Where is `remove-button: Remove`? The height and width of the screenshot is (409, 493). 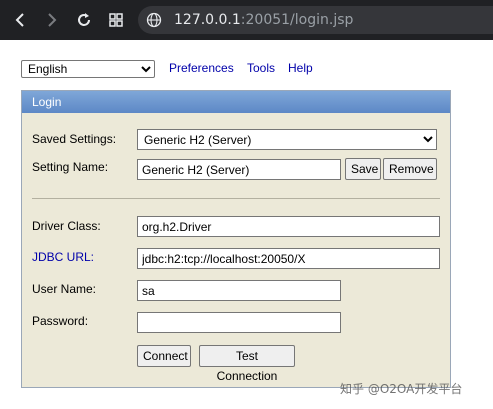
remove-button: Remove is located at coordinates (410, 169).